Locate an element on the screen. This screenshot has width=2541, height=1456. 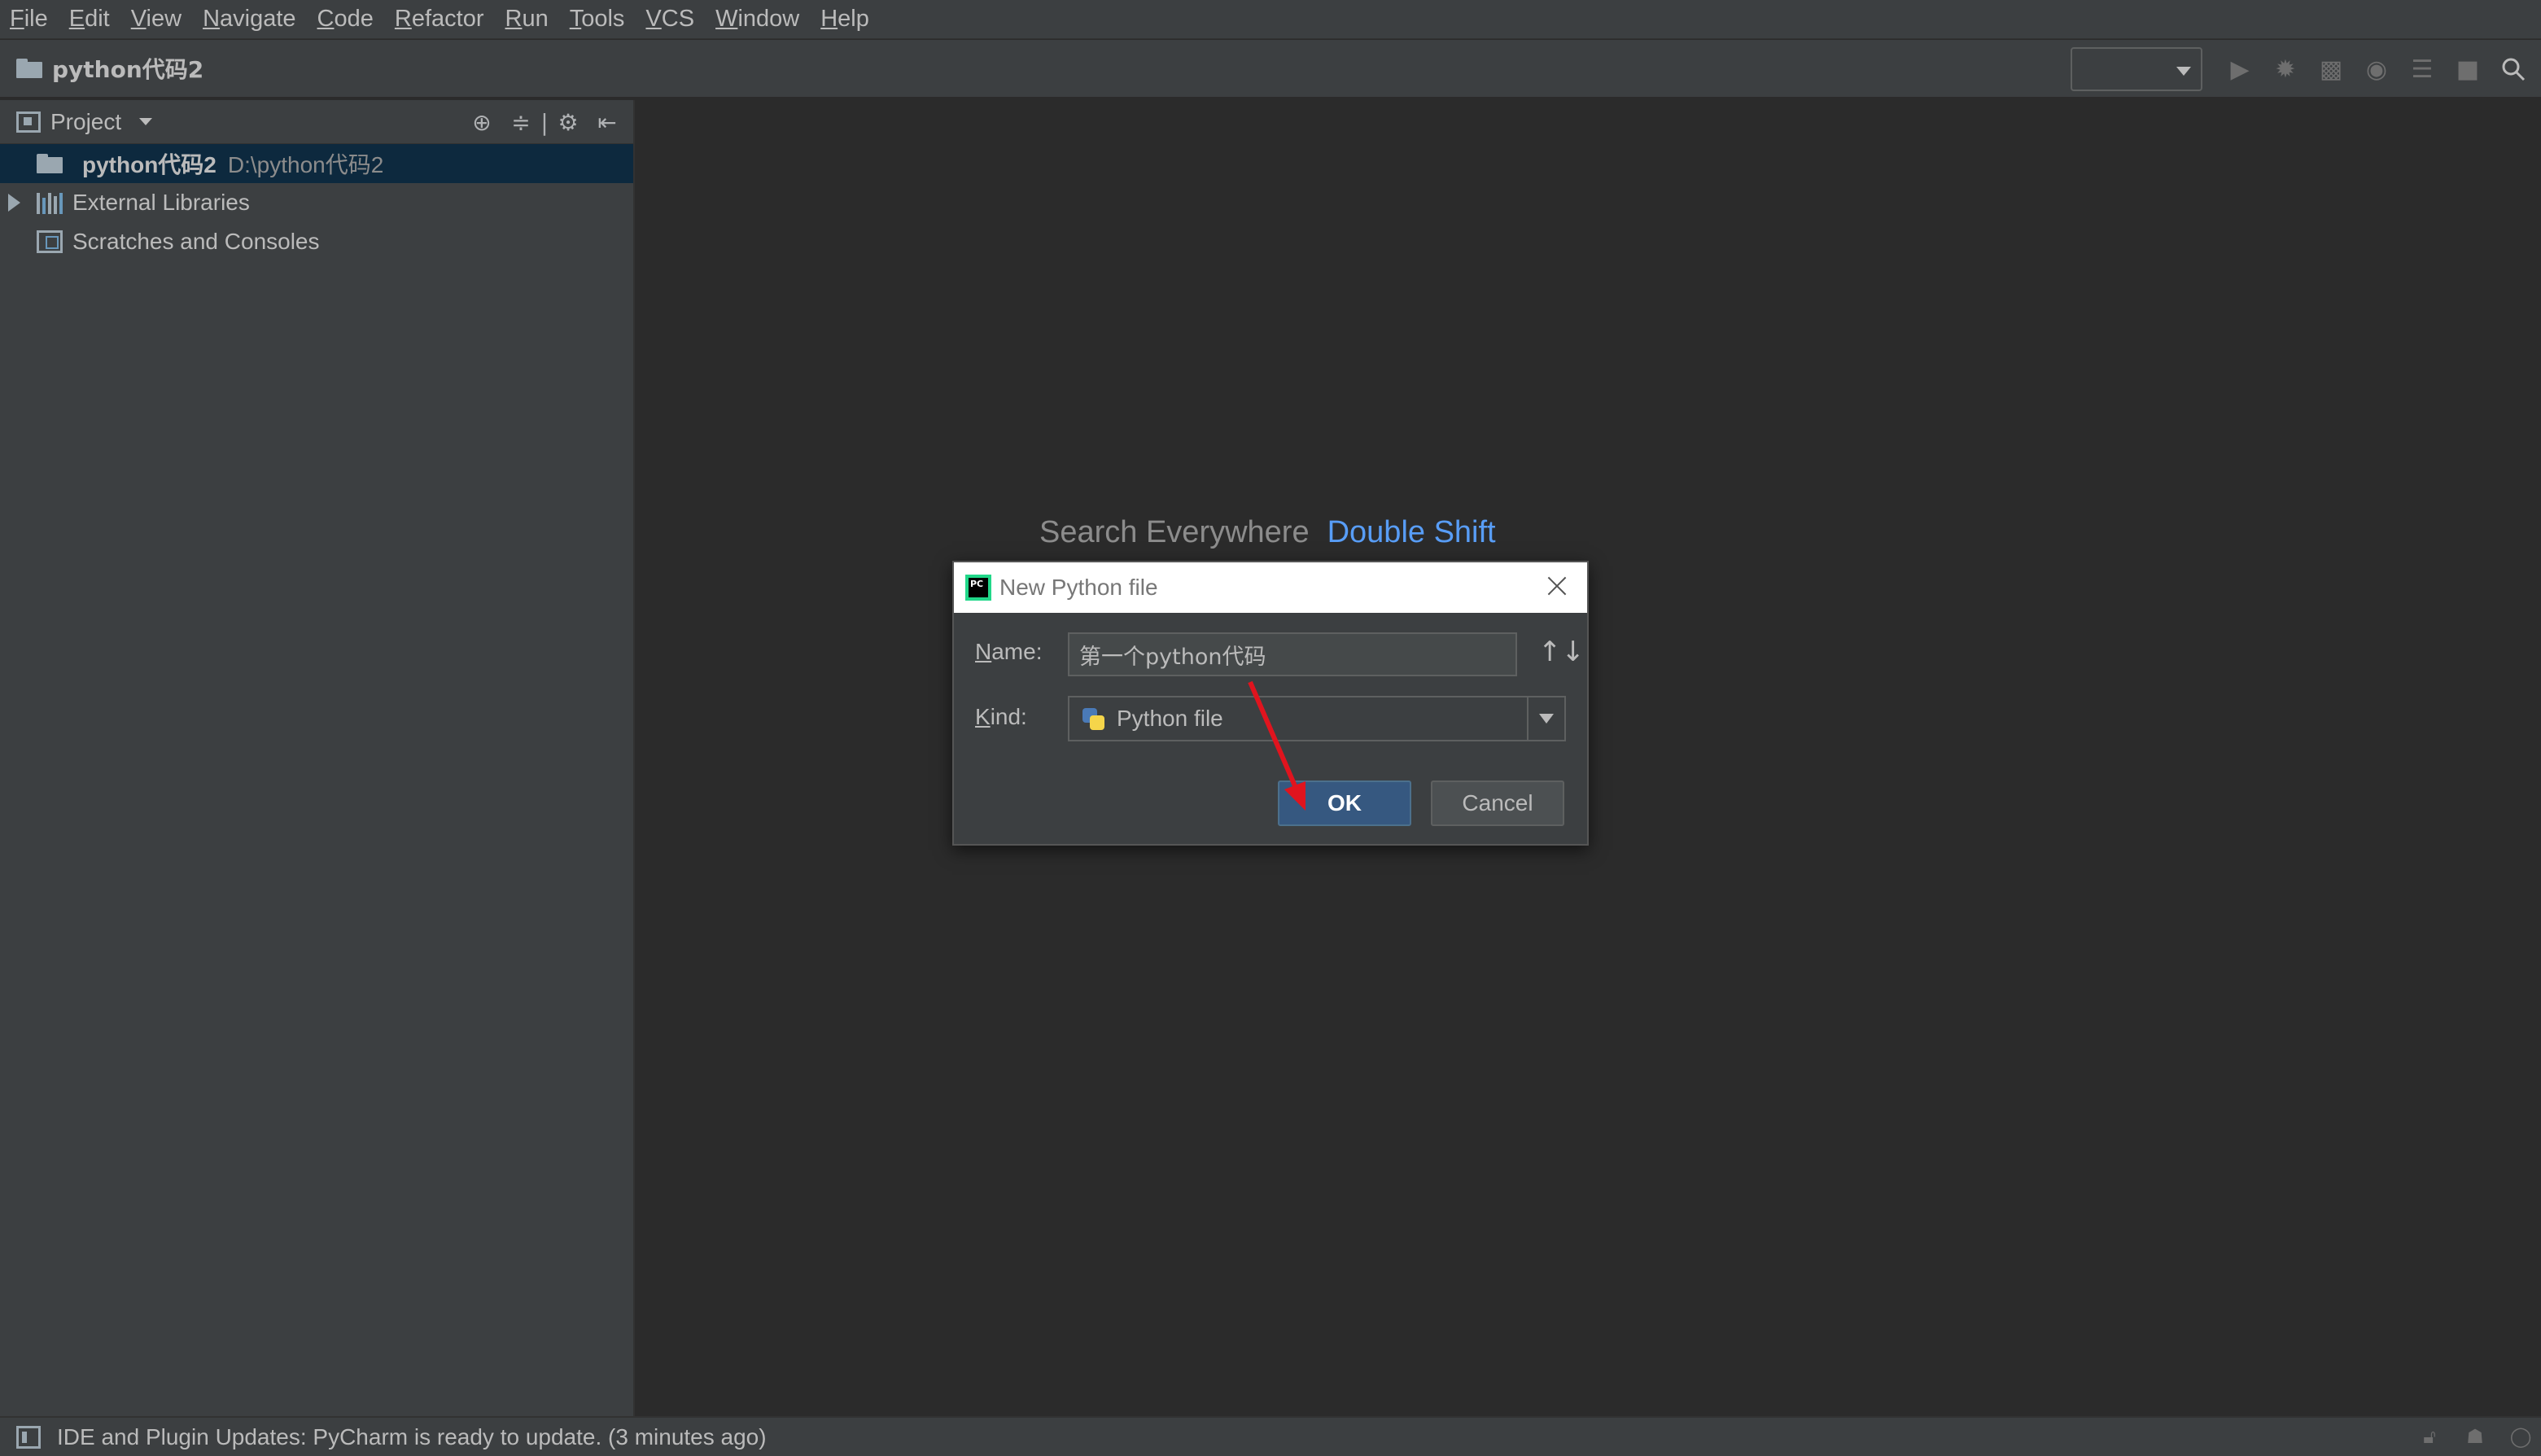
dialog-titlebar: PC New Python file is located at coordinates (1270, 587).